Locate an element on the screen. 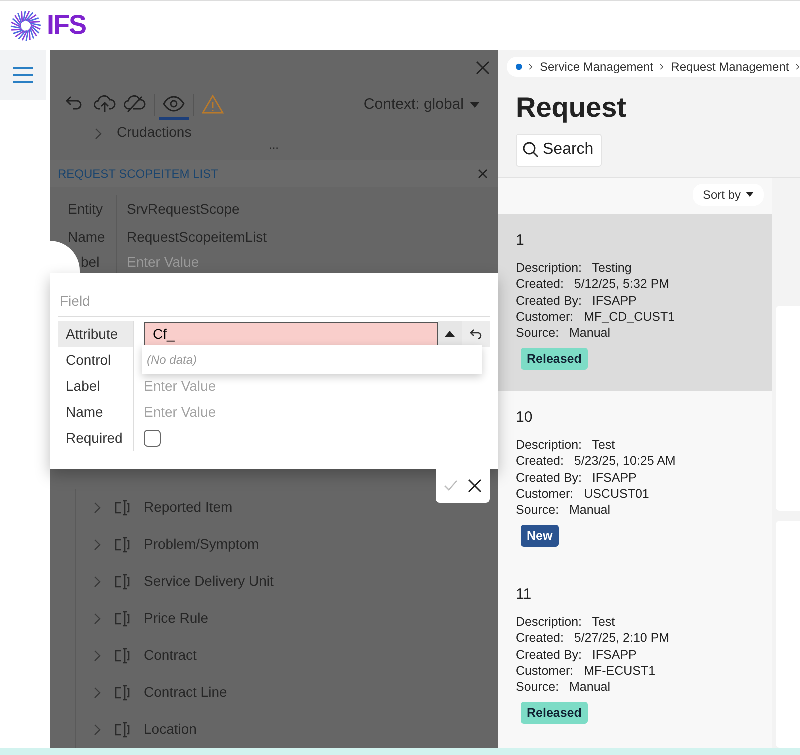  field-label: Required is located at coordinates (96, 438).